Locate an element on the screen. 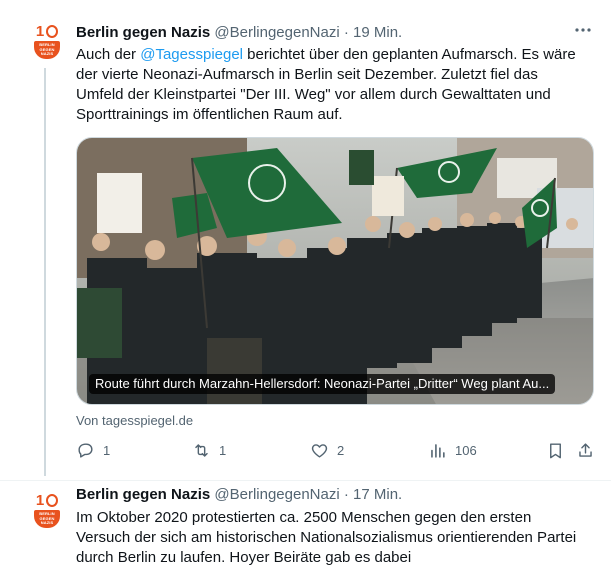 This screenshot has height=568, width=611. divider is located at coordinates (305, 480).